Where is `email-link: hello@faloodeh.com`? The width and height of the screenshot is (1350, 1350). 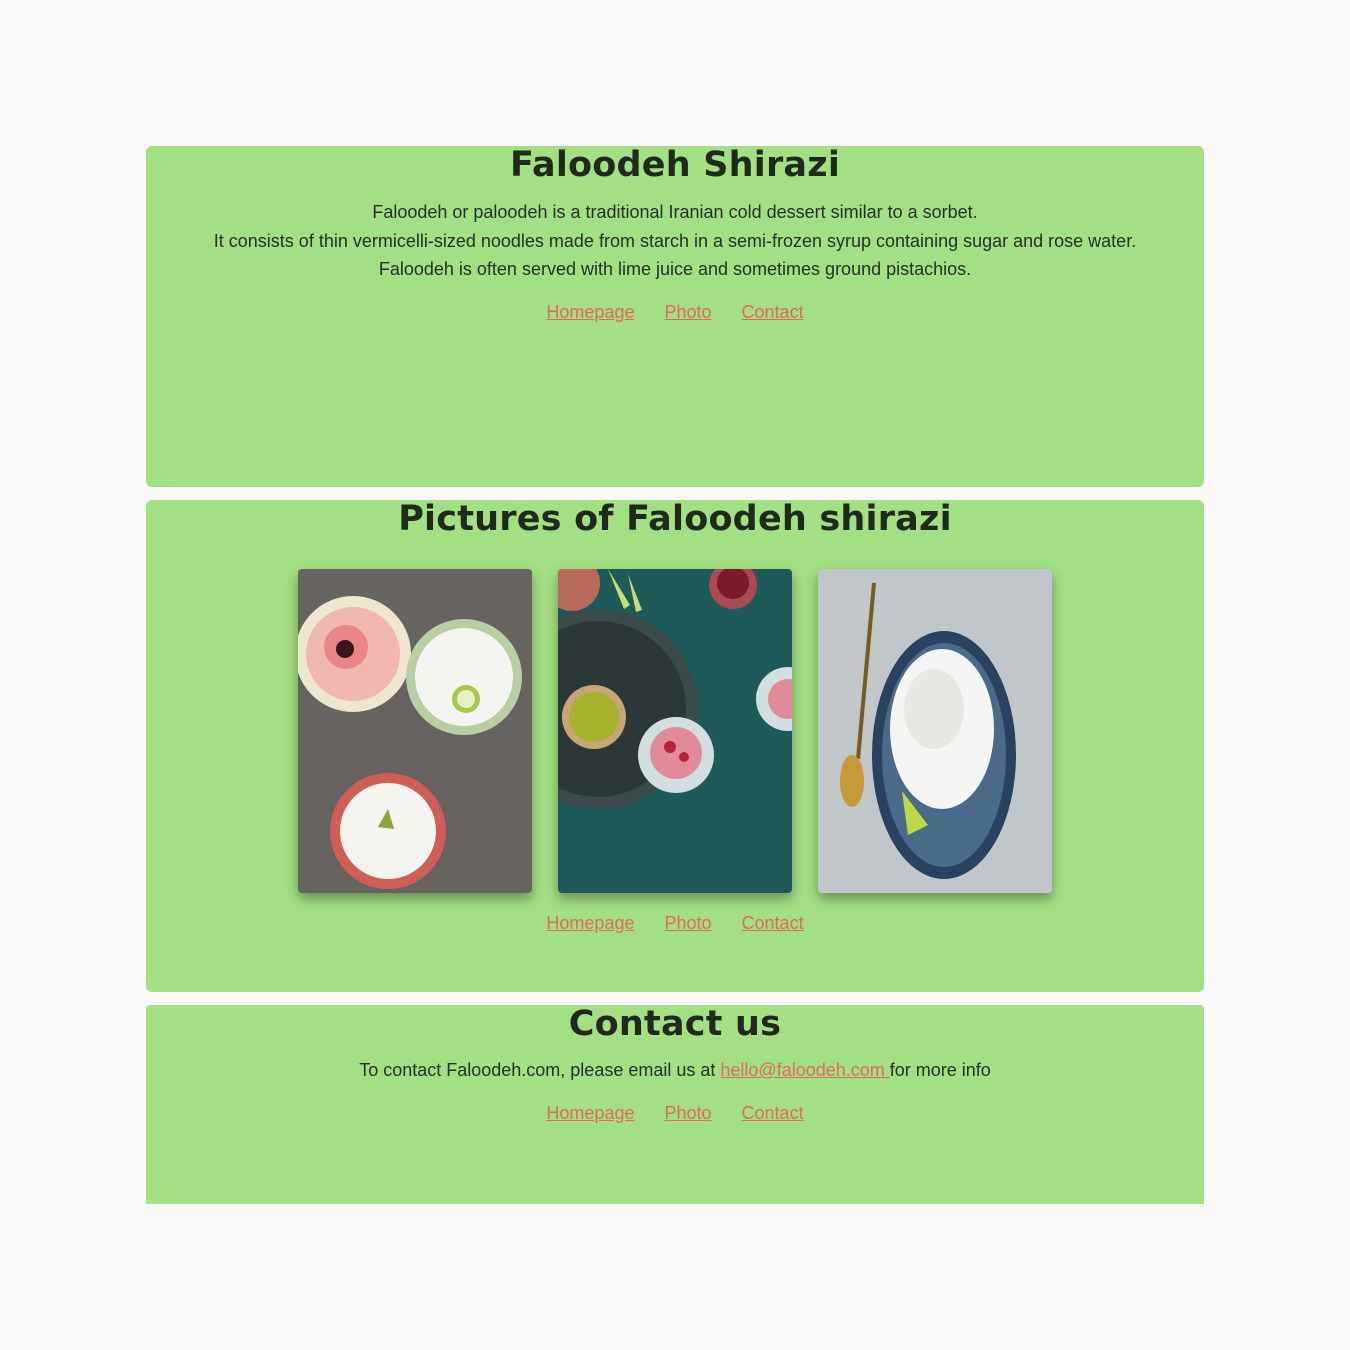
email-link: hello@faloodeh.com is located at coordinates (804, 1070).